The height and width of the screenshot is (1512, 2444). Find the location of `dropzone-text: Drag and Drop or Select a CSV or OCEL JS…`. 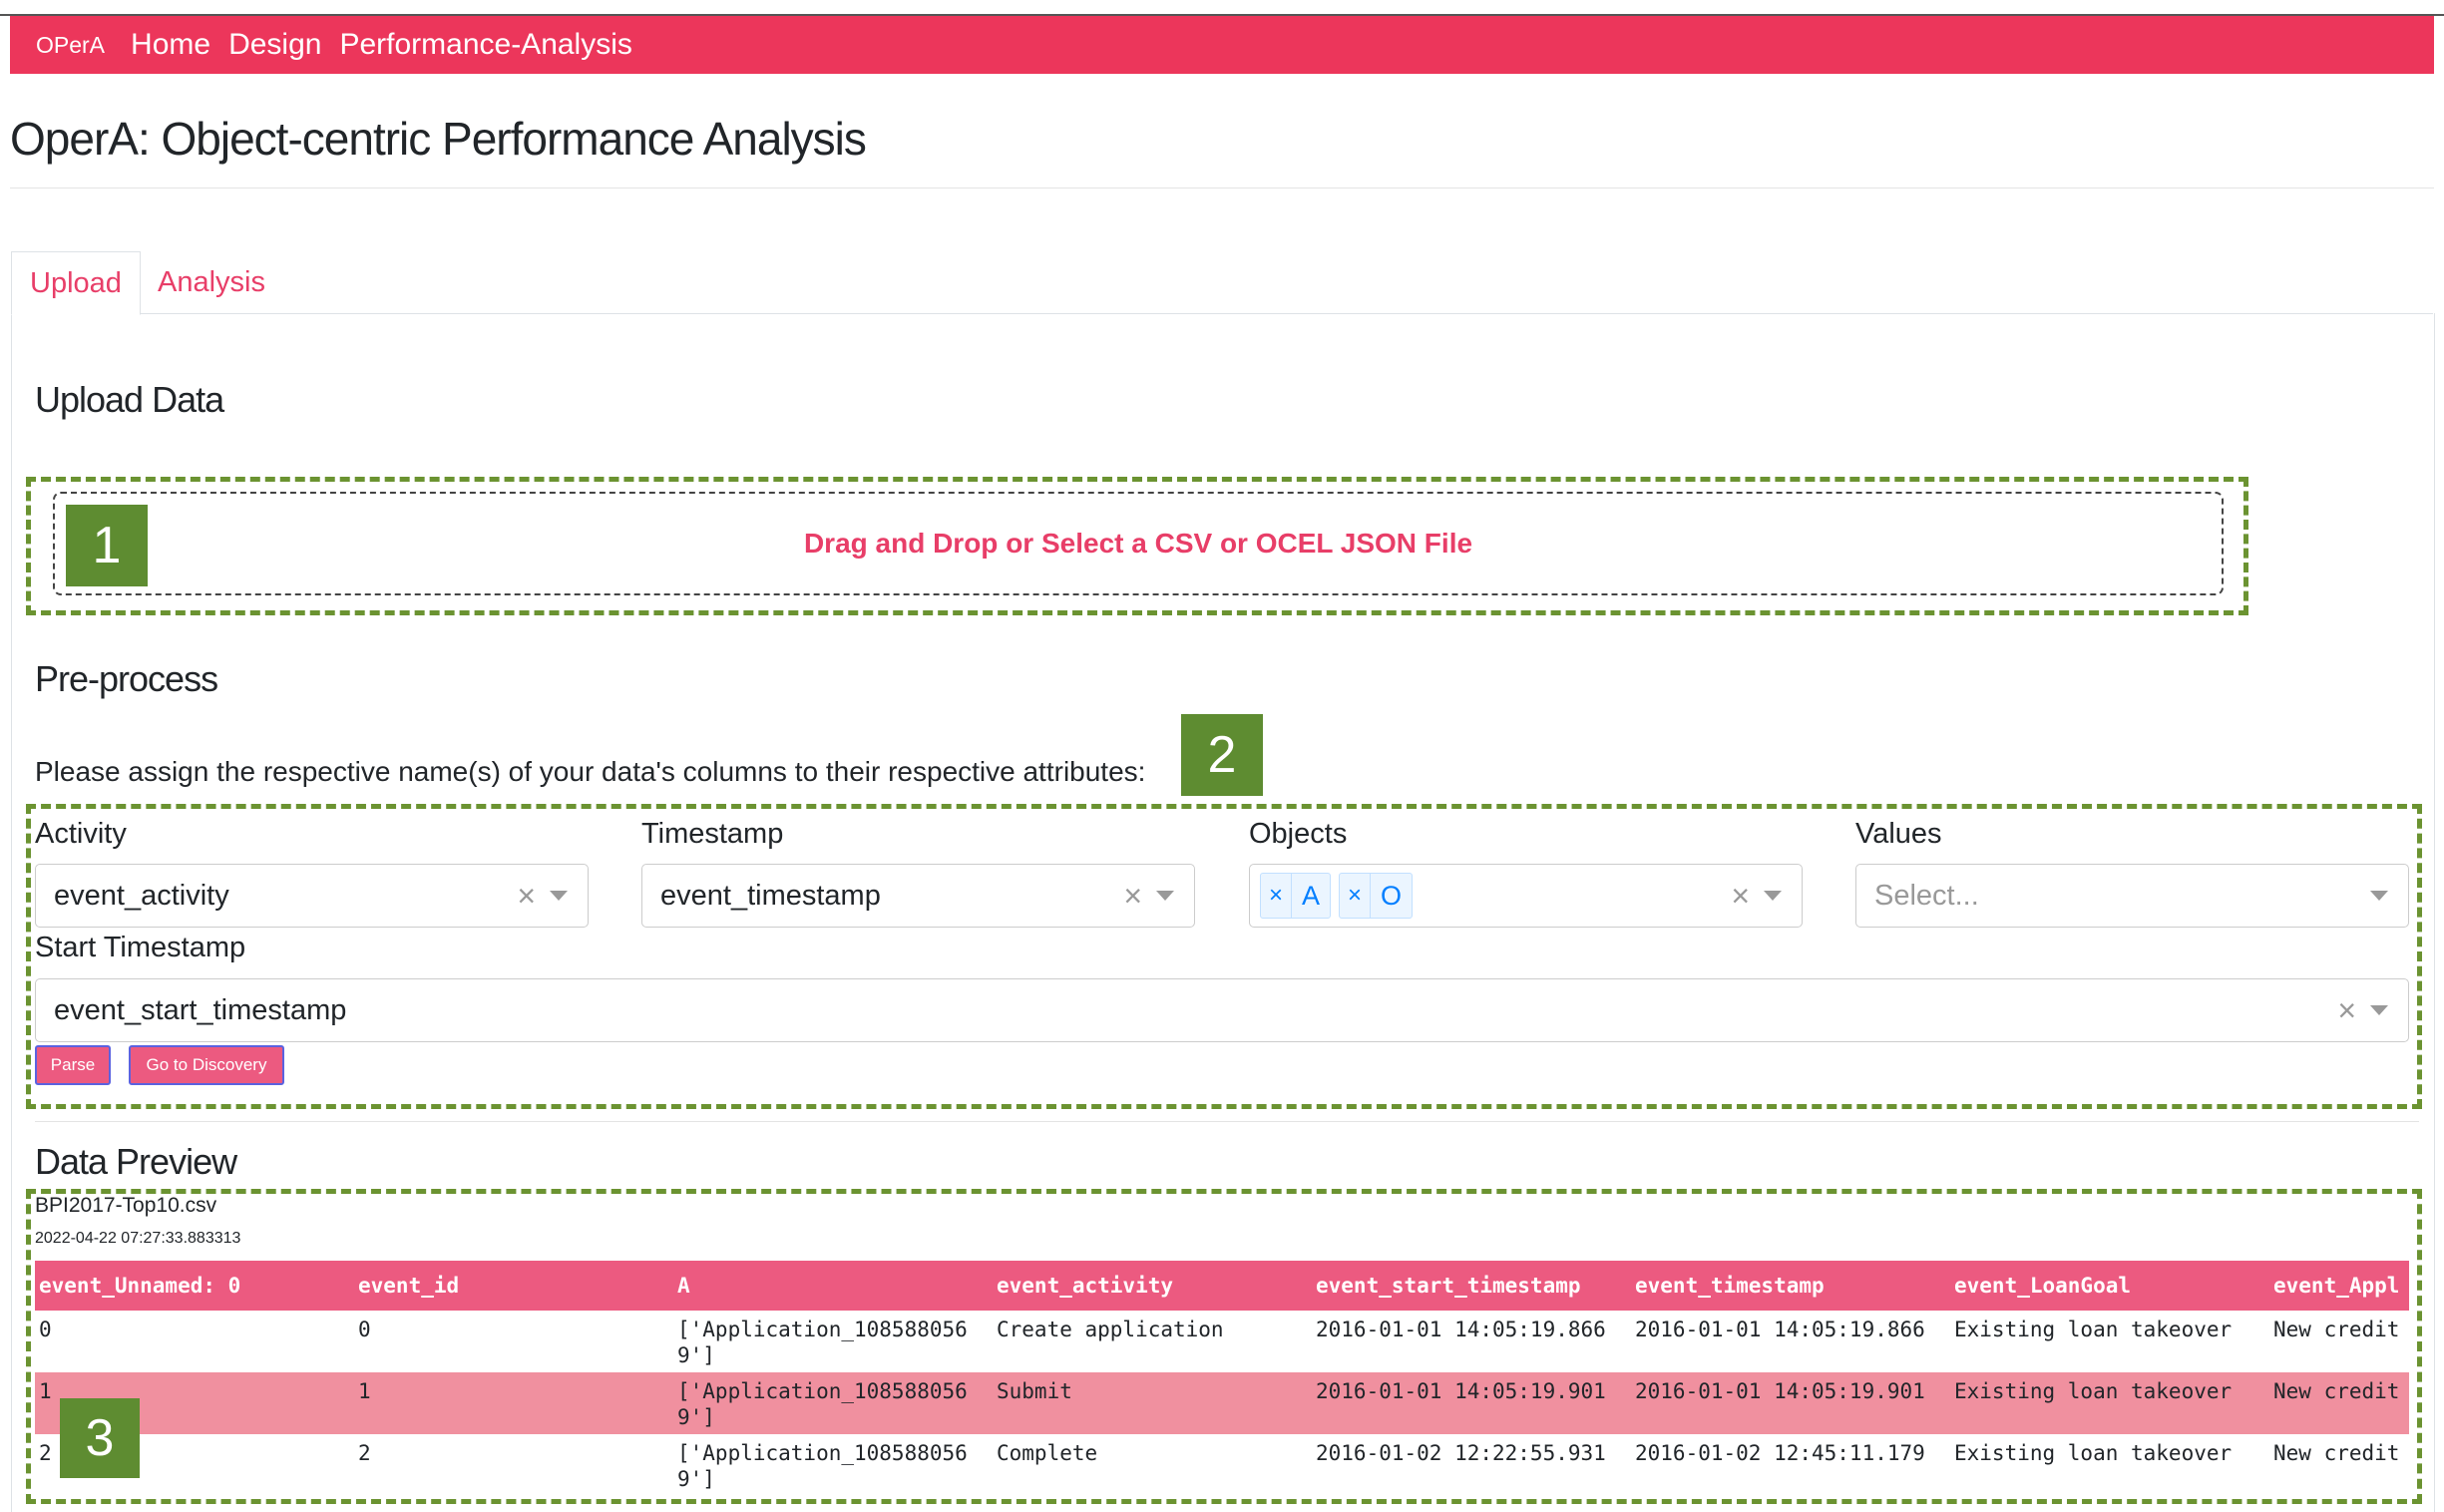

dropzone-text: Drag and Drop or Select a CSV or OCEL JS… is located at coordinates (1138, 543).